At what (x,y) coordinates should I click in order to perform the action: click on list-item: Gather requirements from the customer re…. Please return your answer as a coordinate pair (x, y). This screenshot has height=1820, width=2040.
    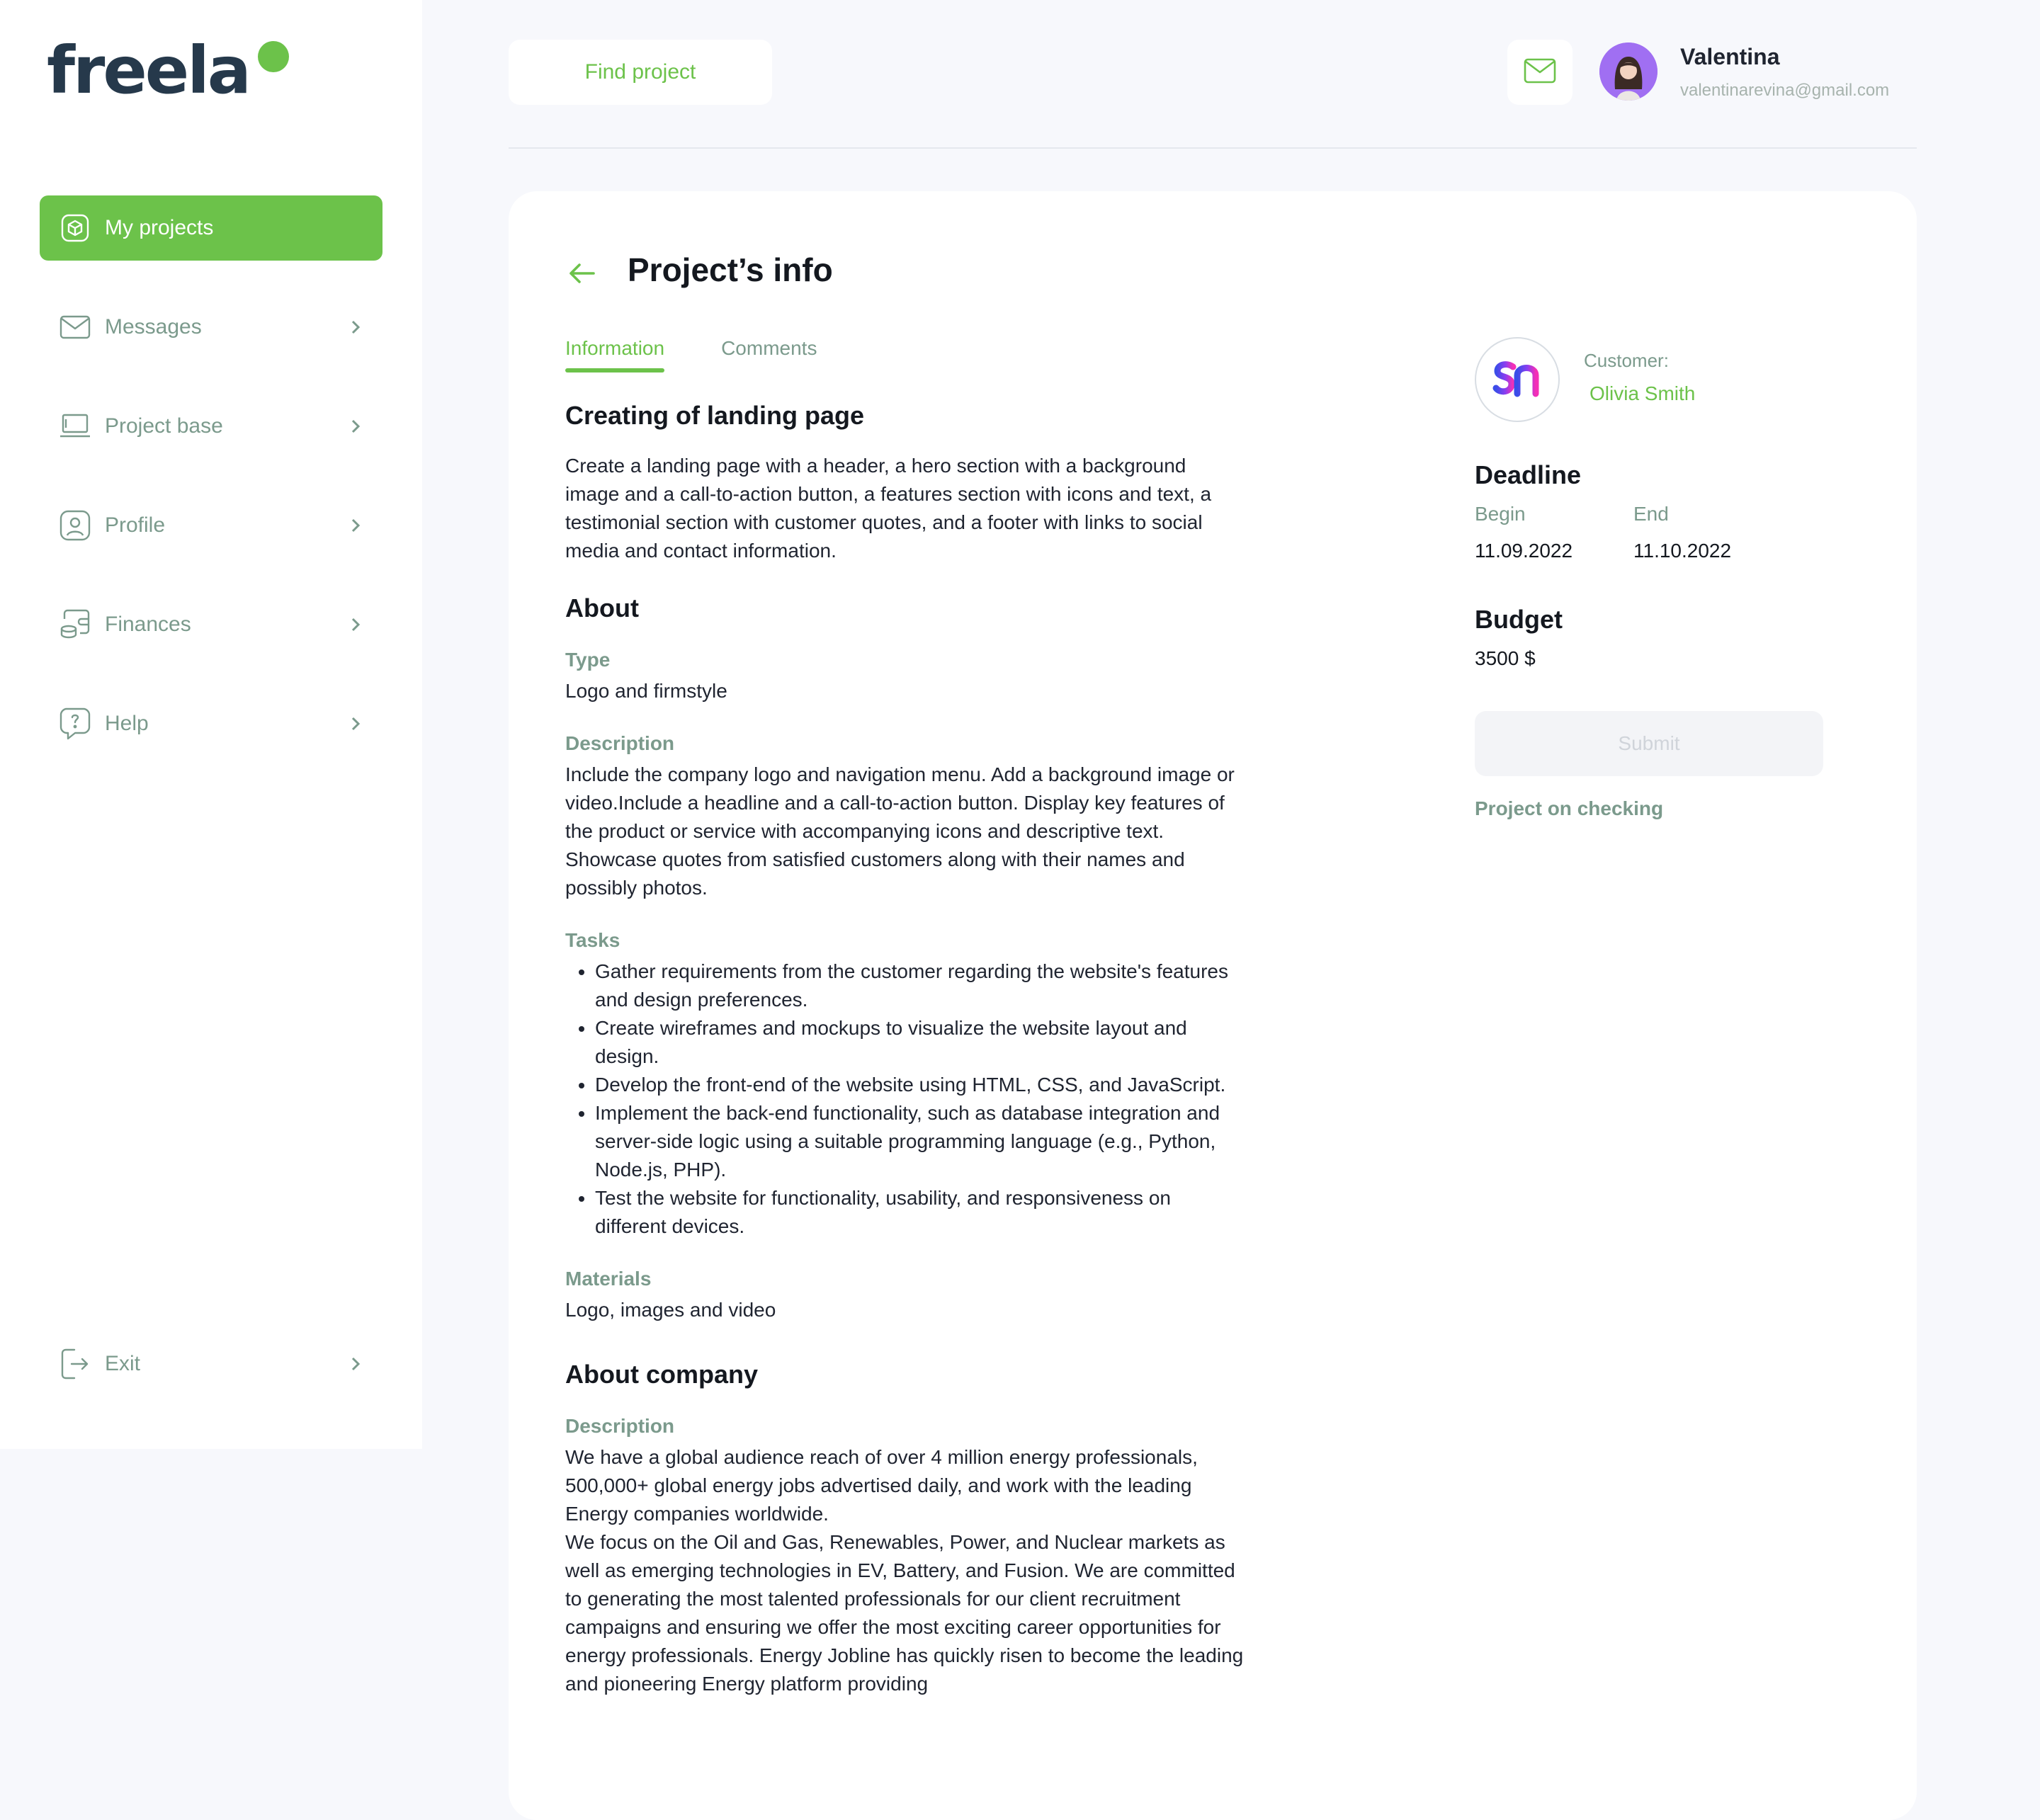
    Looking at the image, I should click on (920, 986).